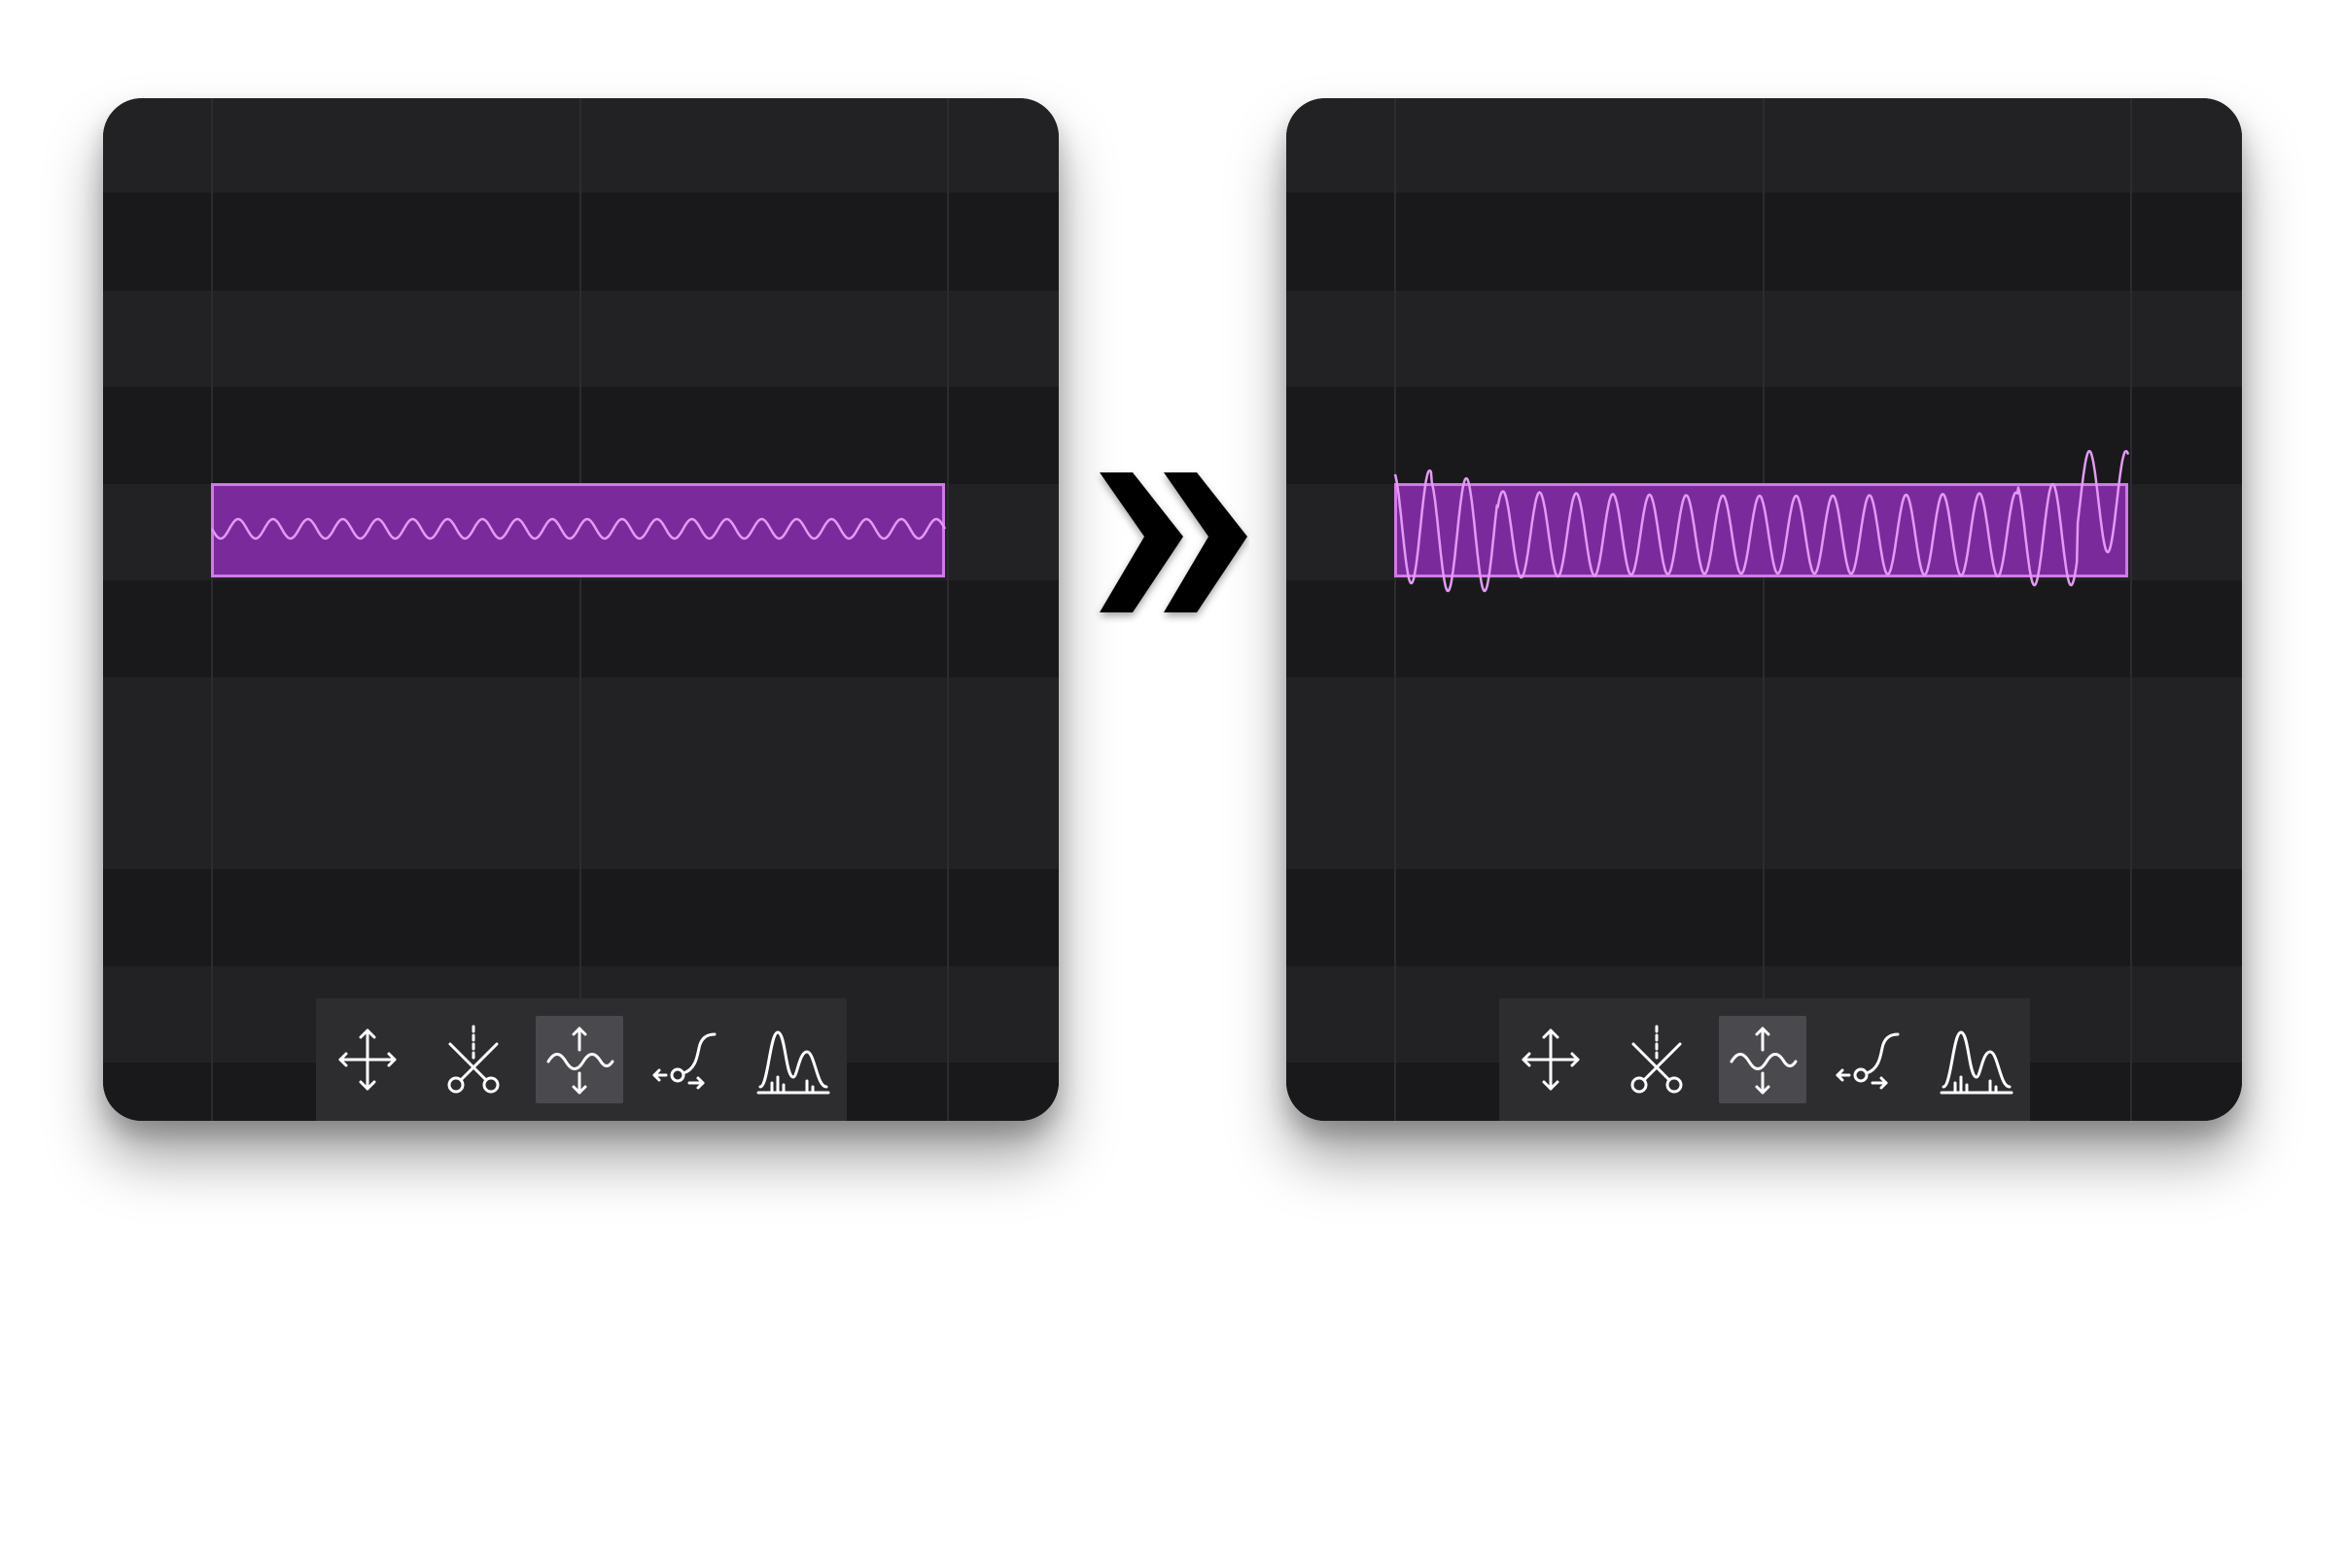 This screenshot has height=1568, width=2345. I want to click on double-chevron-right-icon, so click(1173, 542).